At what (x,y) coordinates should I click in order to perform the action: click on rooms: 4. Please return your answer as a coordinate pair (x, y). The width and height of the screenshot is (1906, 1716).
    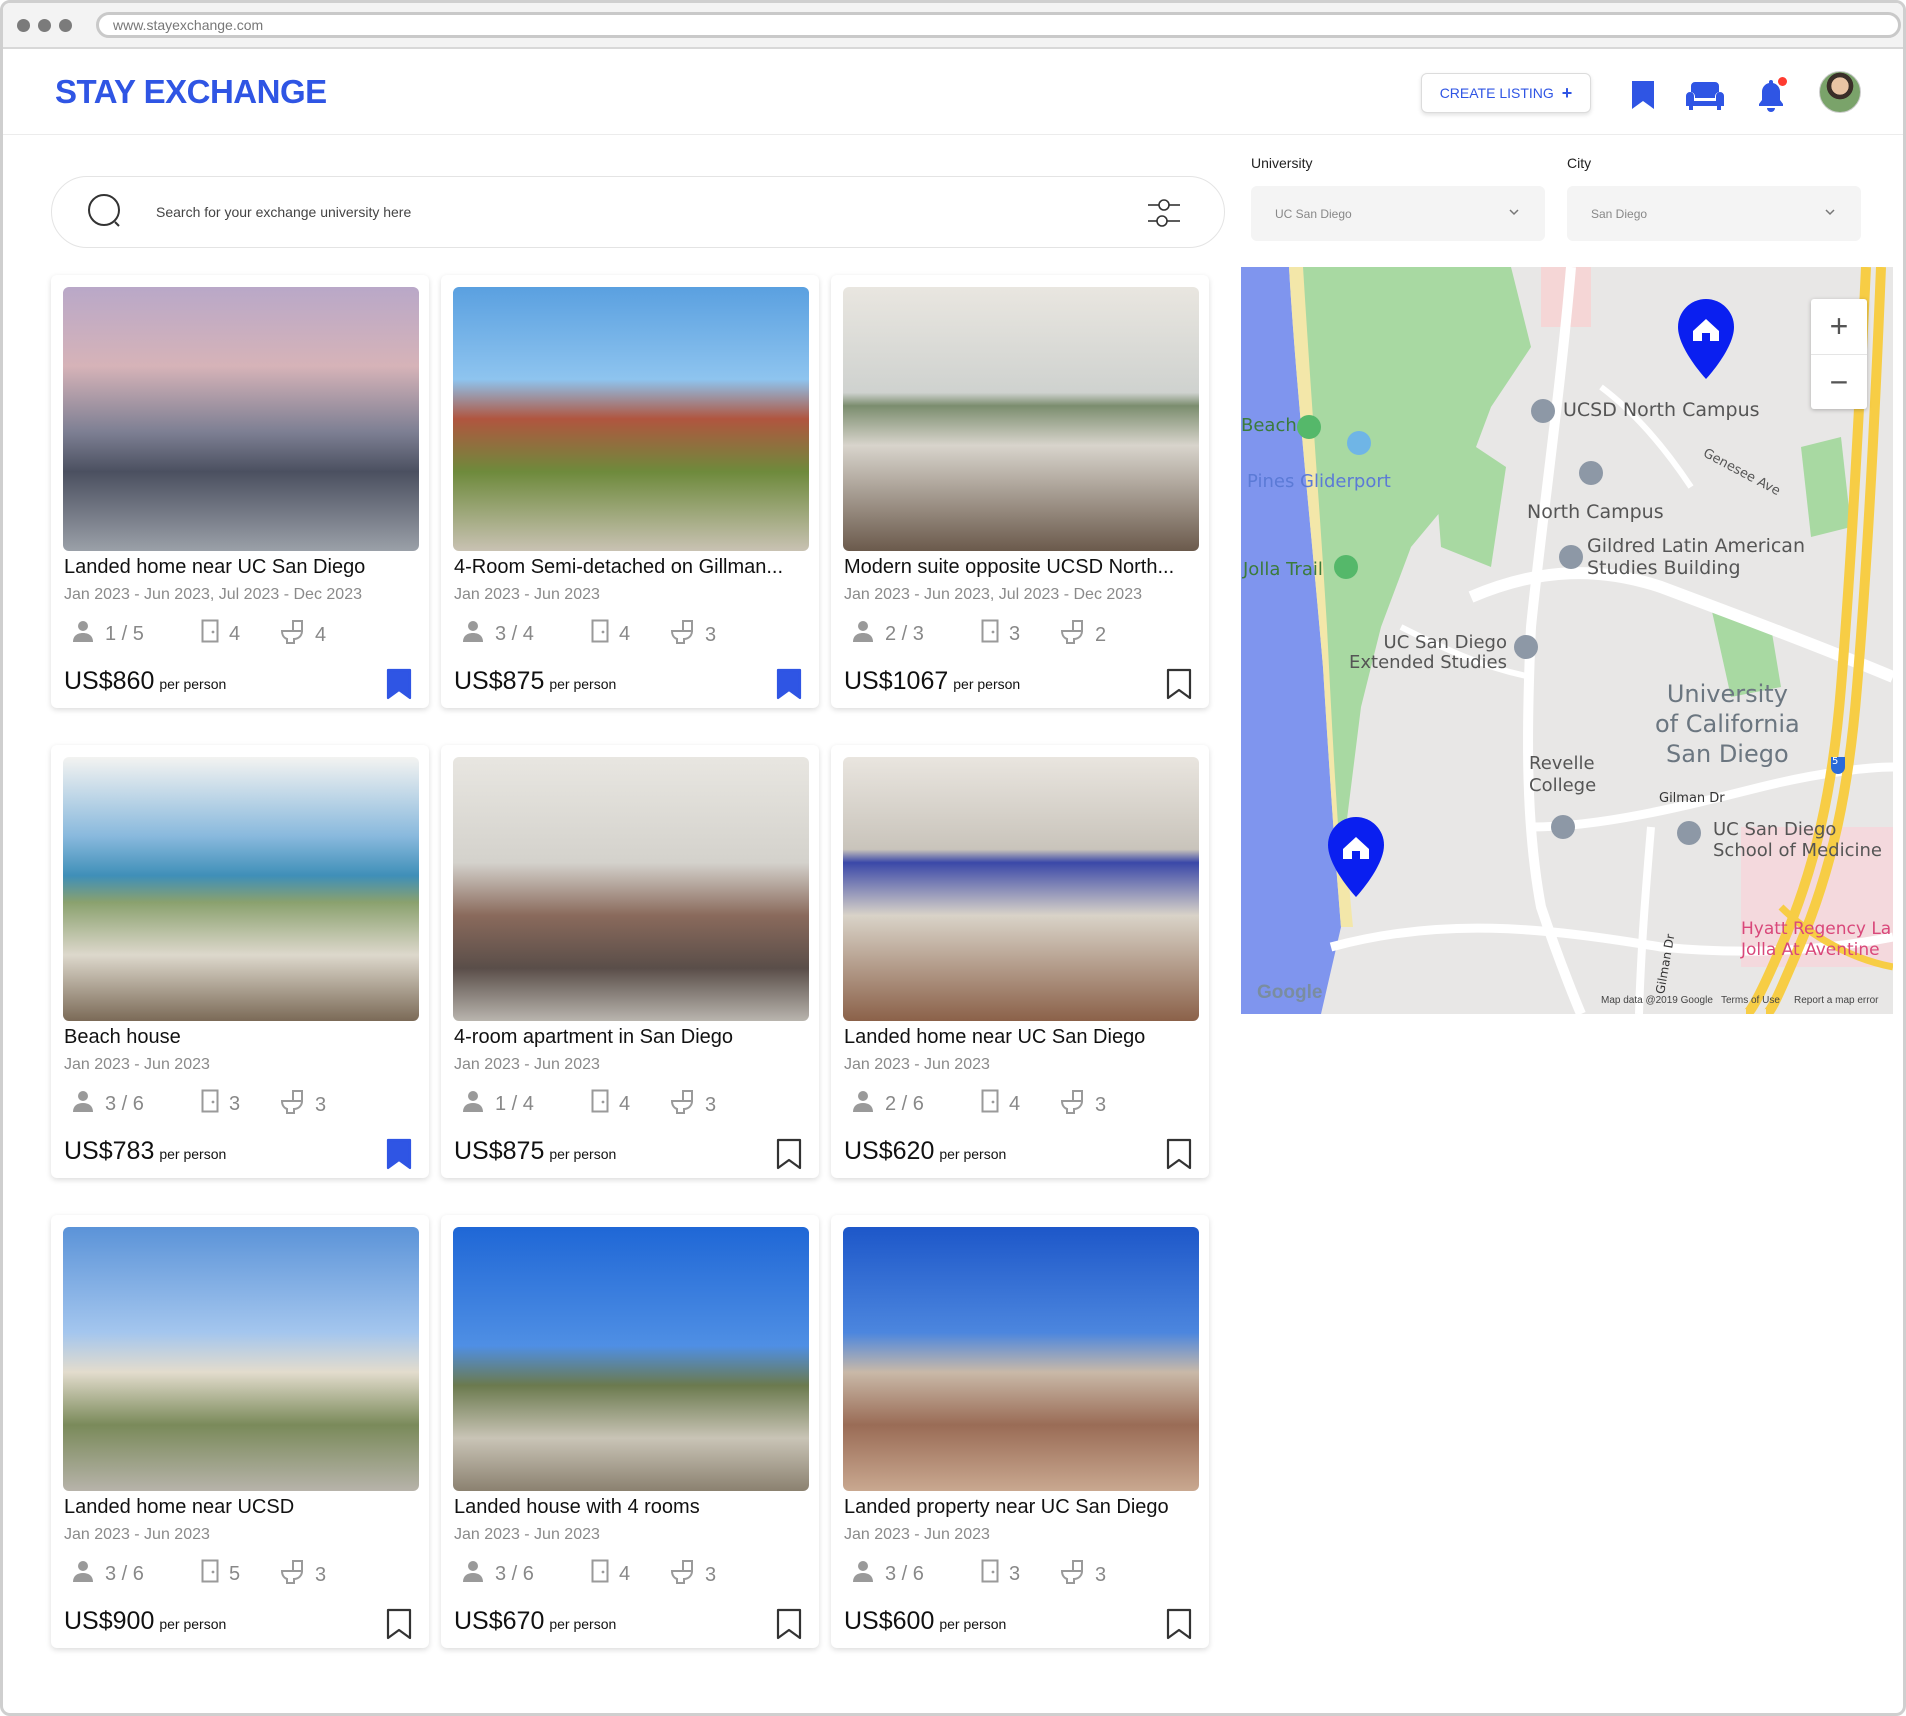
    Looking at the image, I should click on (610, 634).